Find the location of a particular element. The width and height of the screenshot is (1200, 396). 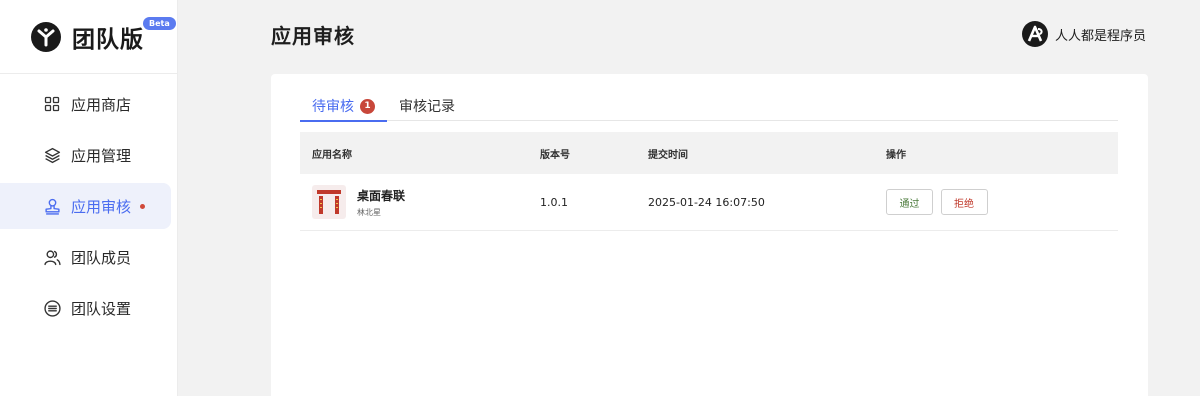

sidebar-item-app-management: 应用管理 is located at coordinates (85, 155).